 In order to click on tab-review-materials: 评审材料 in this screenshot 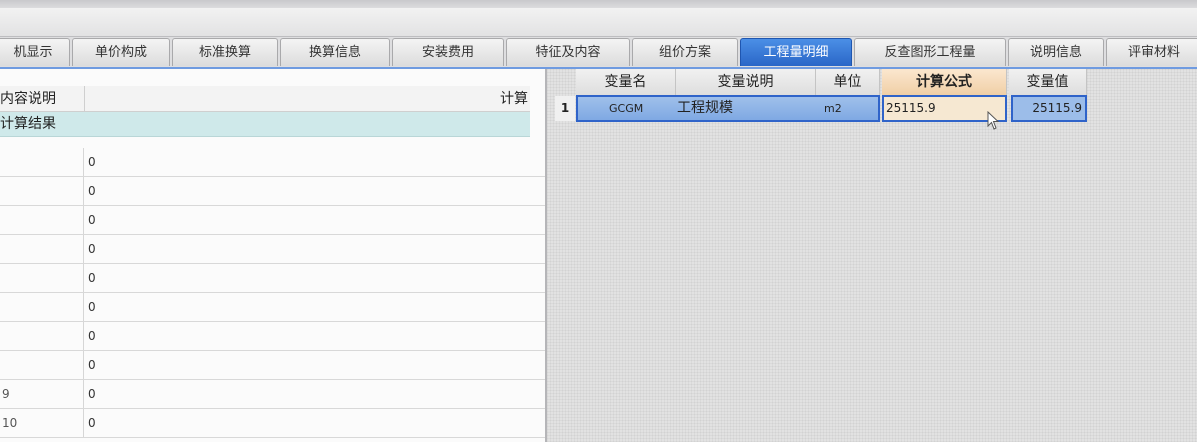, I will do `click(1151, 52)`.